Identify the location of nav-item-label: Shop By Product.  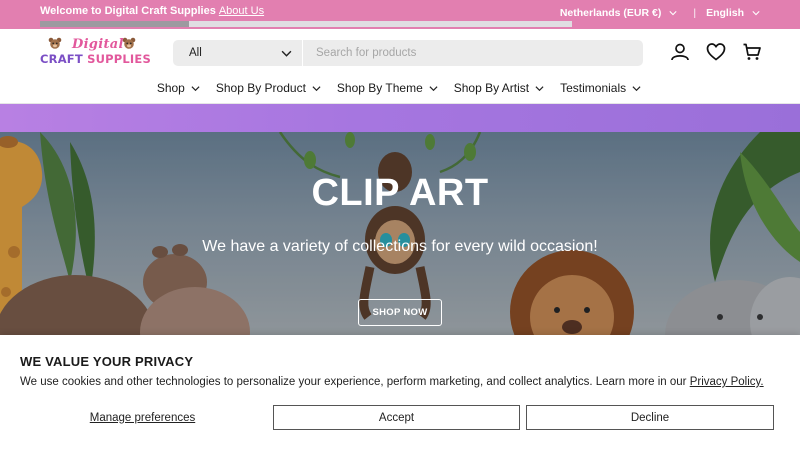
(260, 88).